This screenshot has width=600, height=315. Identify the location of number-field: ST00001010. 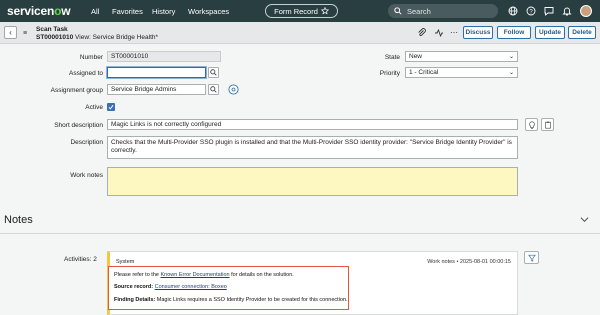
(164, 56).